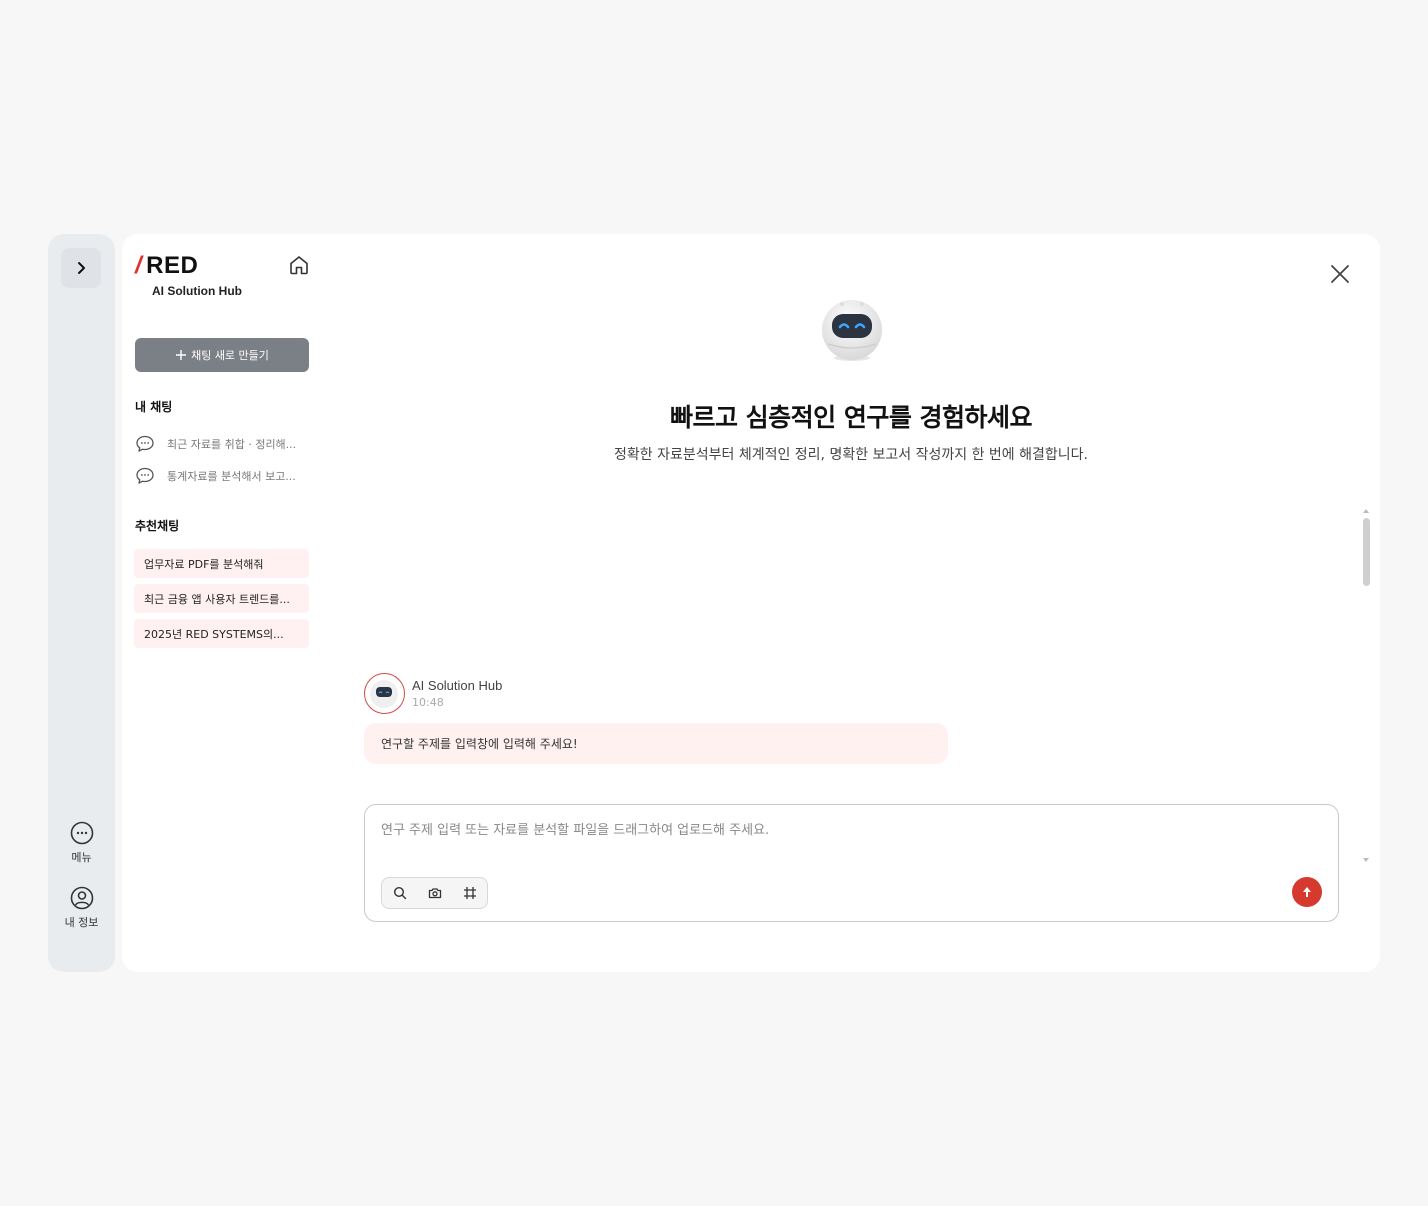 This screenshot has height=1206, width=1428. I want to click on bot-avatar, so click(384, 693).